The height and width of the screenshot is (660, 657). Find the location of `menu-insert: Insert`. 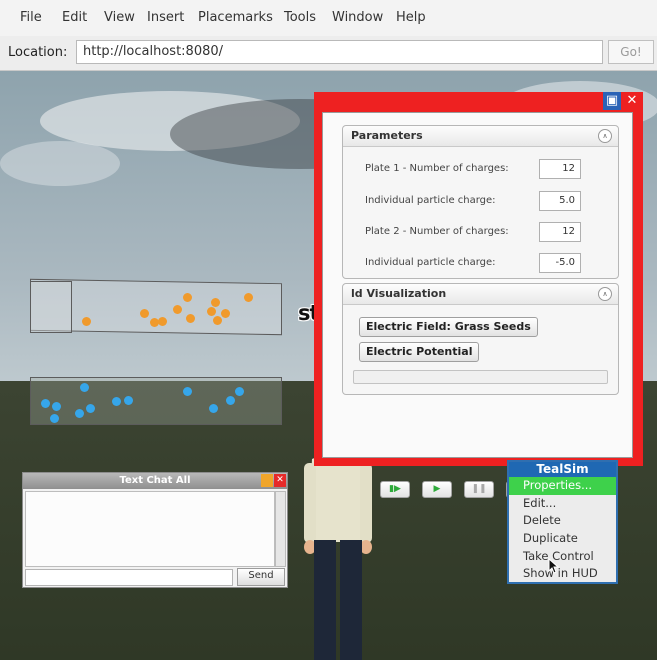

menu-insert: Insert is located at coordinates (165, 17).